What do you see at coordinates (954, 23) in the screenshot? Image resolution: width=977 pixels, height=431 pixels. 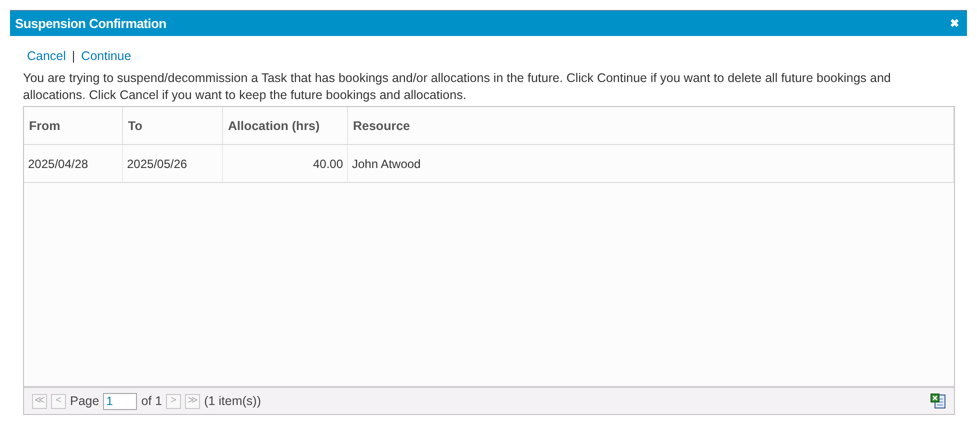 I see `close-button: ✖` at bounding box center [954, 23].